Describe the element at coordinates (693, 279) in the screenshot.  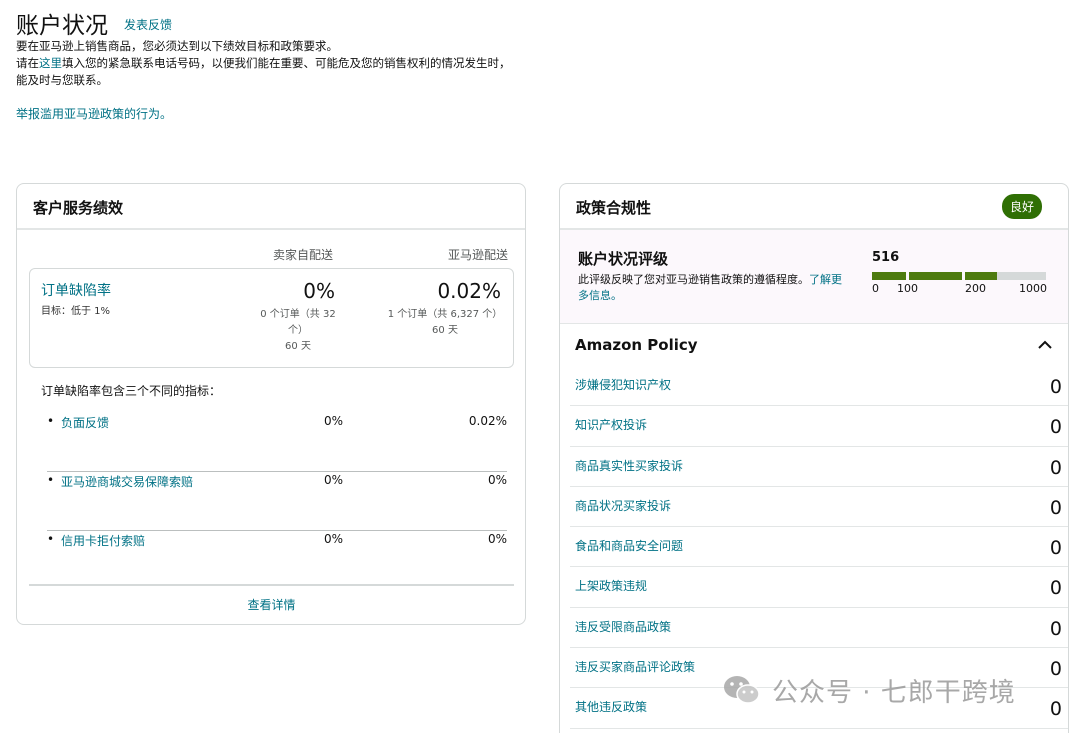
I see `rating-desc-text: 此评级反映了您对亚马逊销售政策的遵循程度。` at that location.